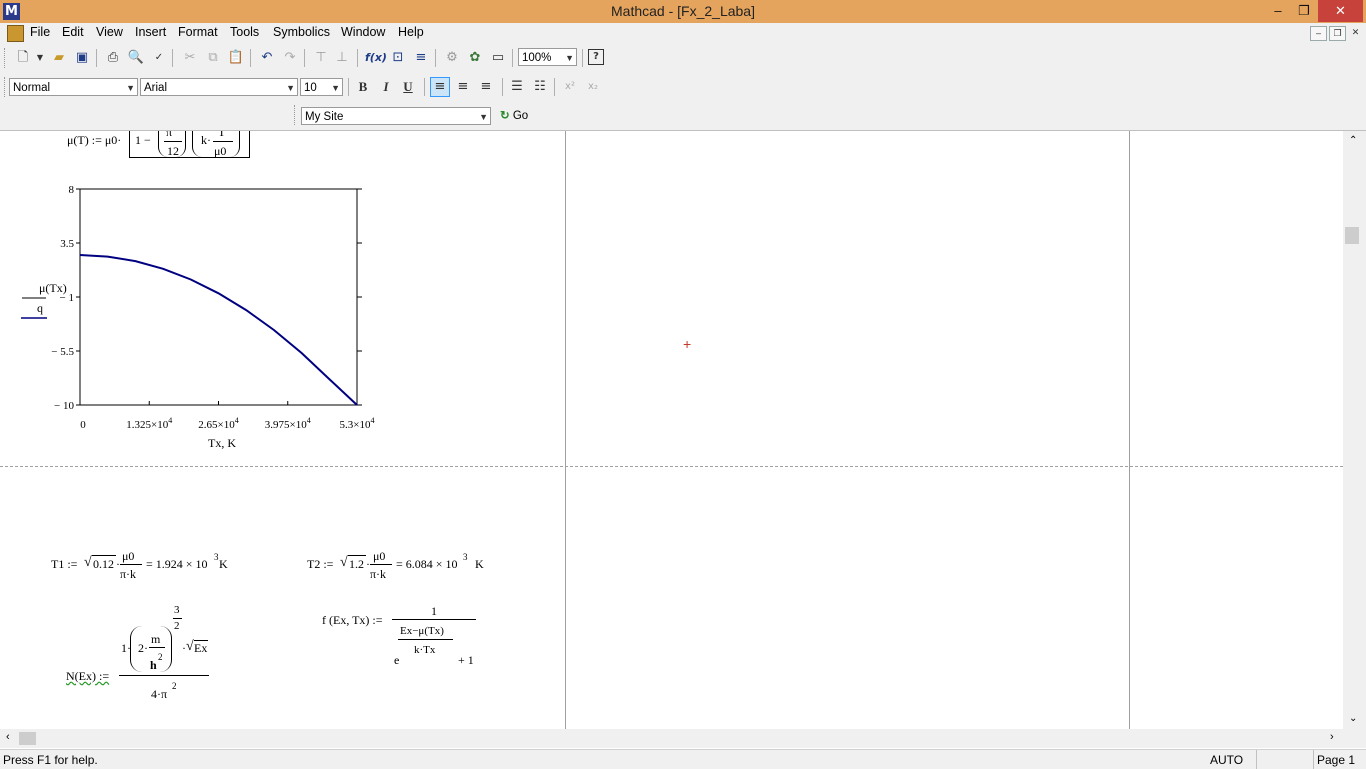 The height and width of the screenshot is (769, 1366). Describe the element at coordinates (64, 564) in the screenshot. I see `t1-lhs: T1 :=` at that location.